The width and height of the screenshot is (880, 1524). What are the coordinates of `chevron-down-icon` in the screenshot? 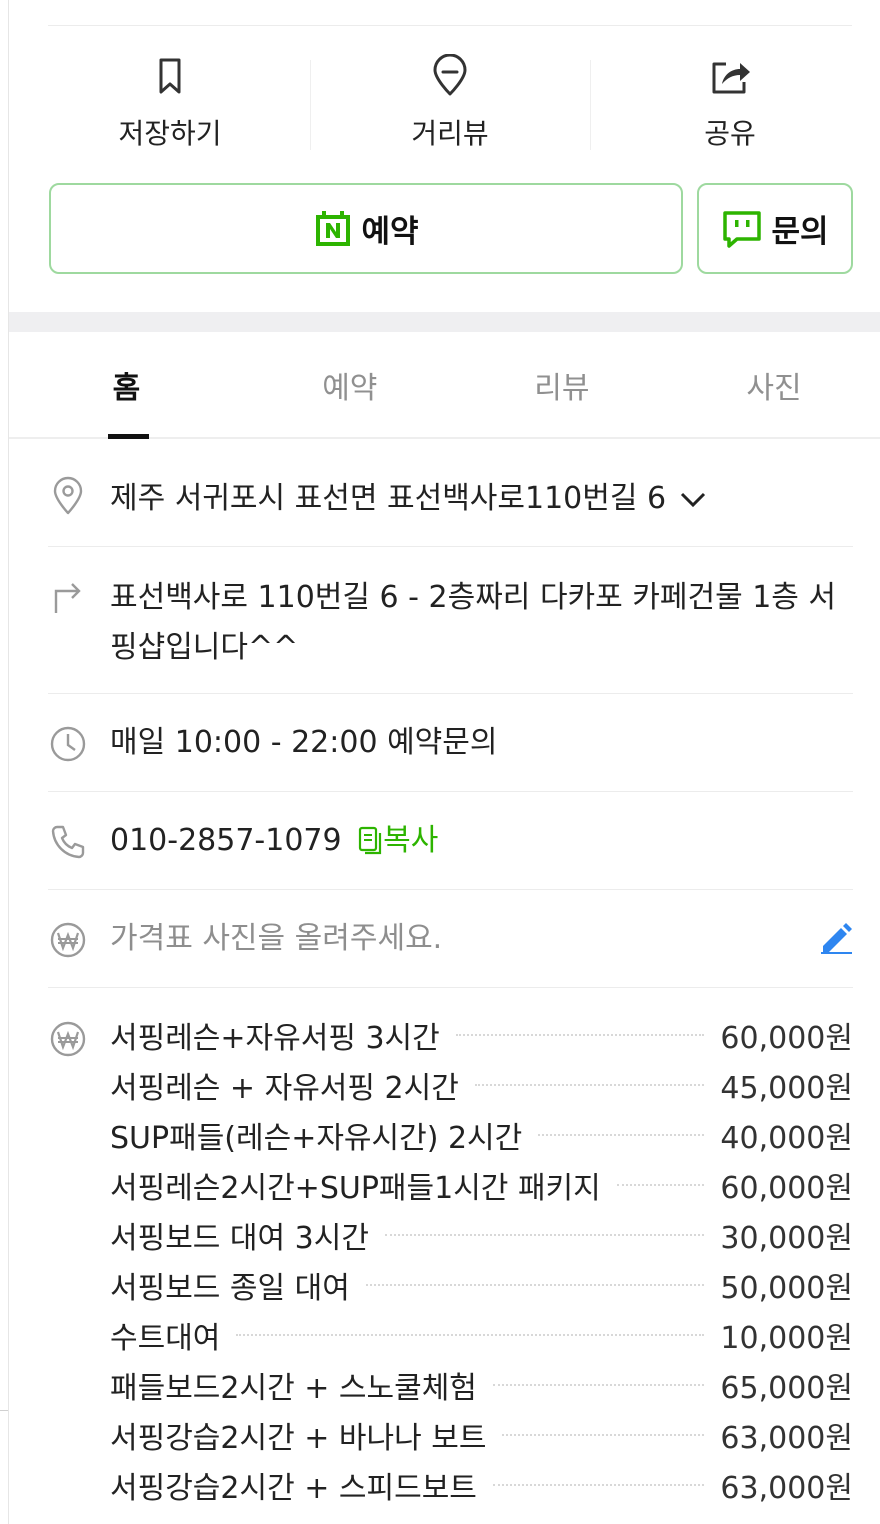 It's located at (693, 500).